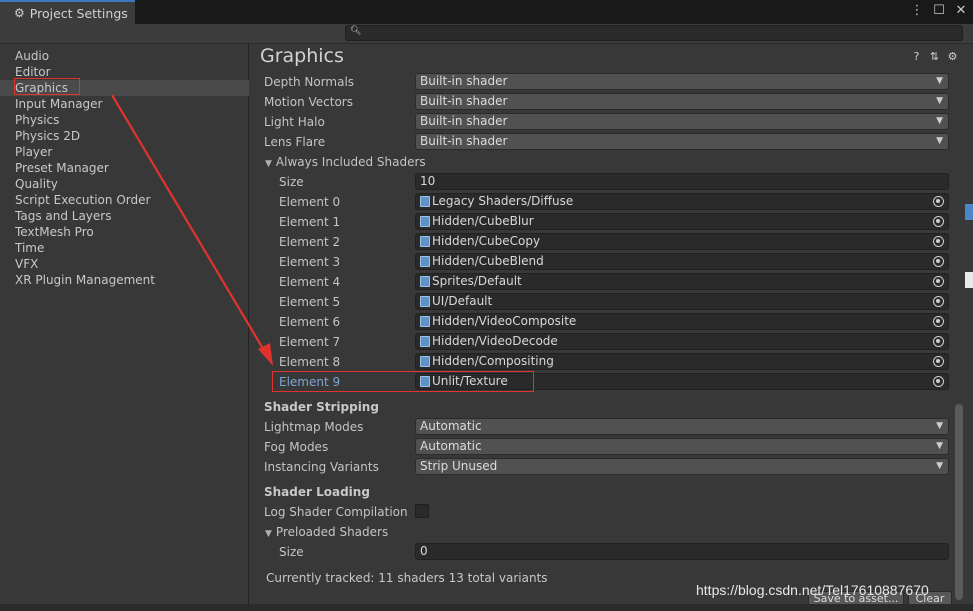  I want to click on preloaded-size-label: Size, so click(291, 552).